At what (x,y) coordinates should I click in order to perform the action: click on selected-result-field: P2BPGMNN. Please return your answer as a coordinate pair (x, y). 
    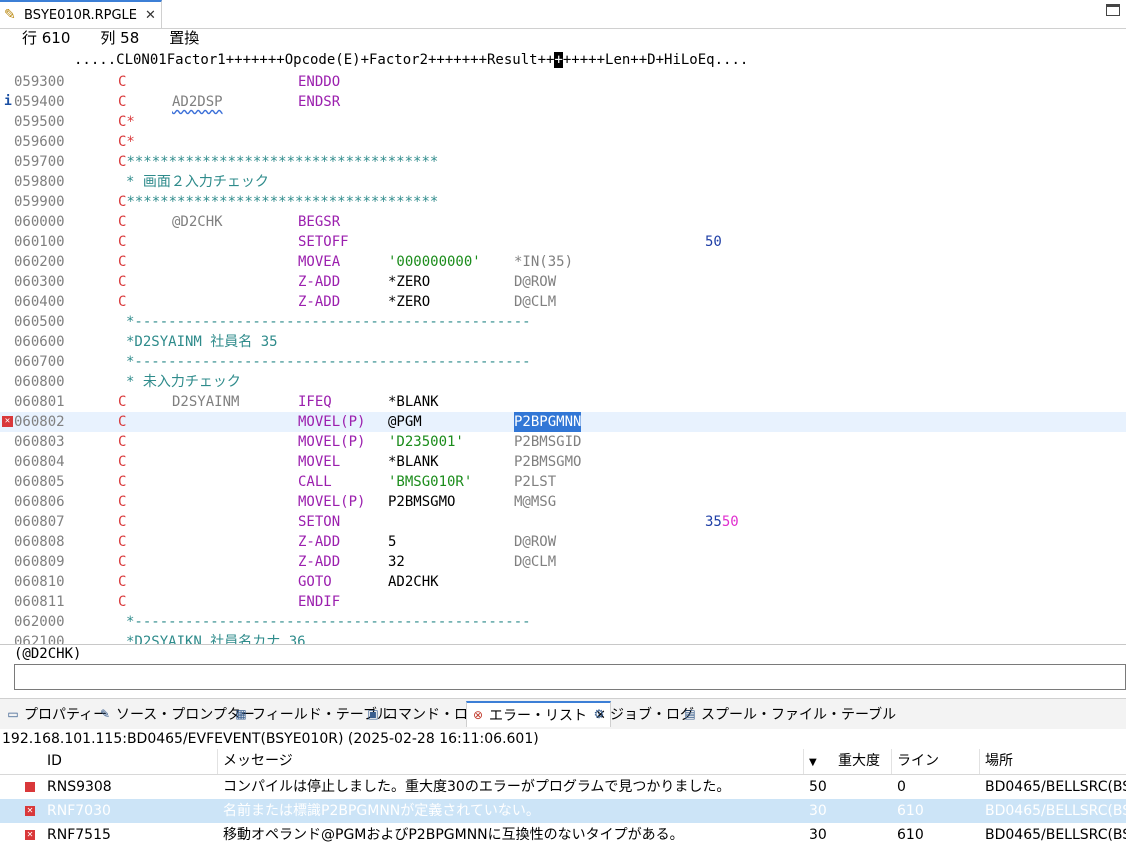
    Looking at the image, I should click on (548, 422).